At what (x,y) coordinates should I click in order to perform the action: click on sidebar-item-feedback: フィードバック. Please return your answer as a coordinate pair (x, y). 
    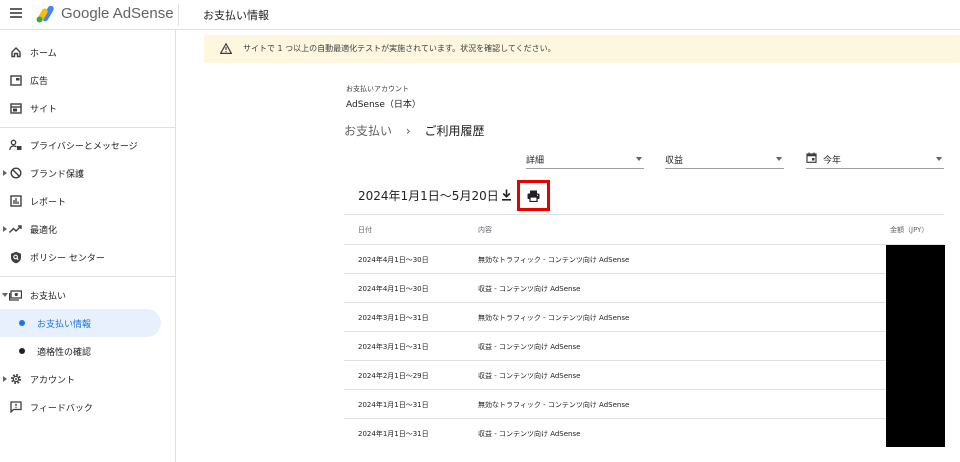
    Looking at the image, I should click on (88, 407).